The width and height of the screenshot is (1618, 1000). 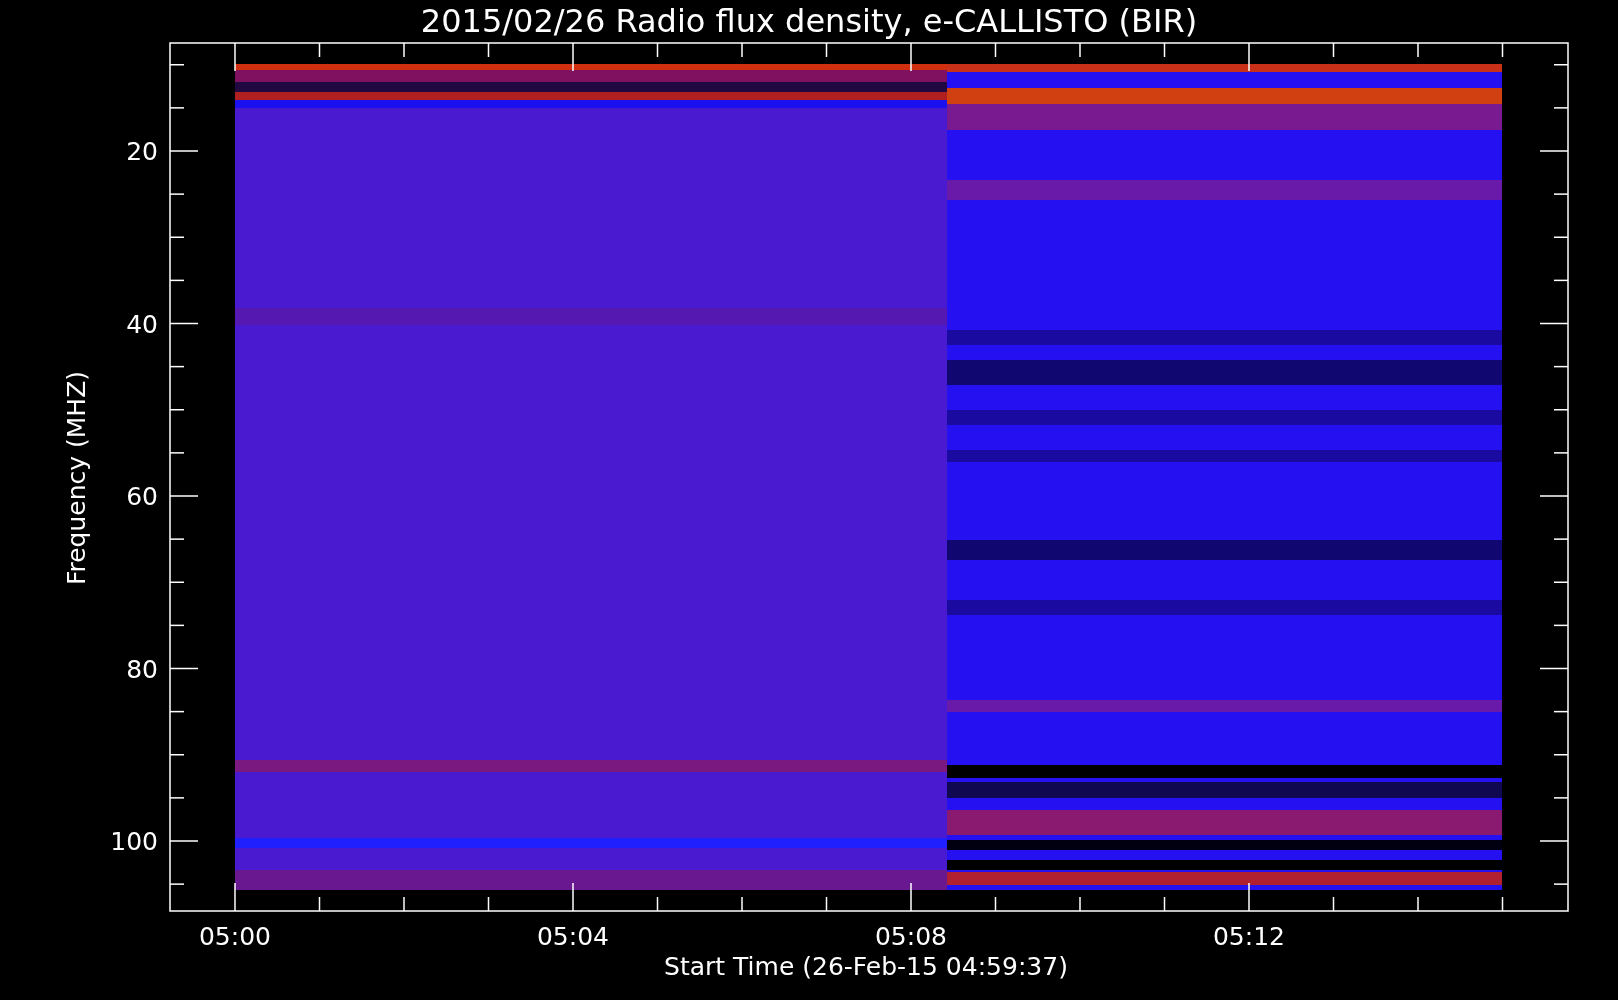 I want to click on y-tick-label: 60, so click(x=142, y=496).